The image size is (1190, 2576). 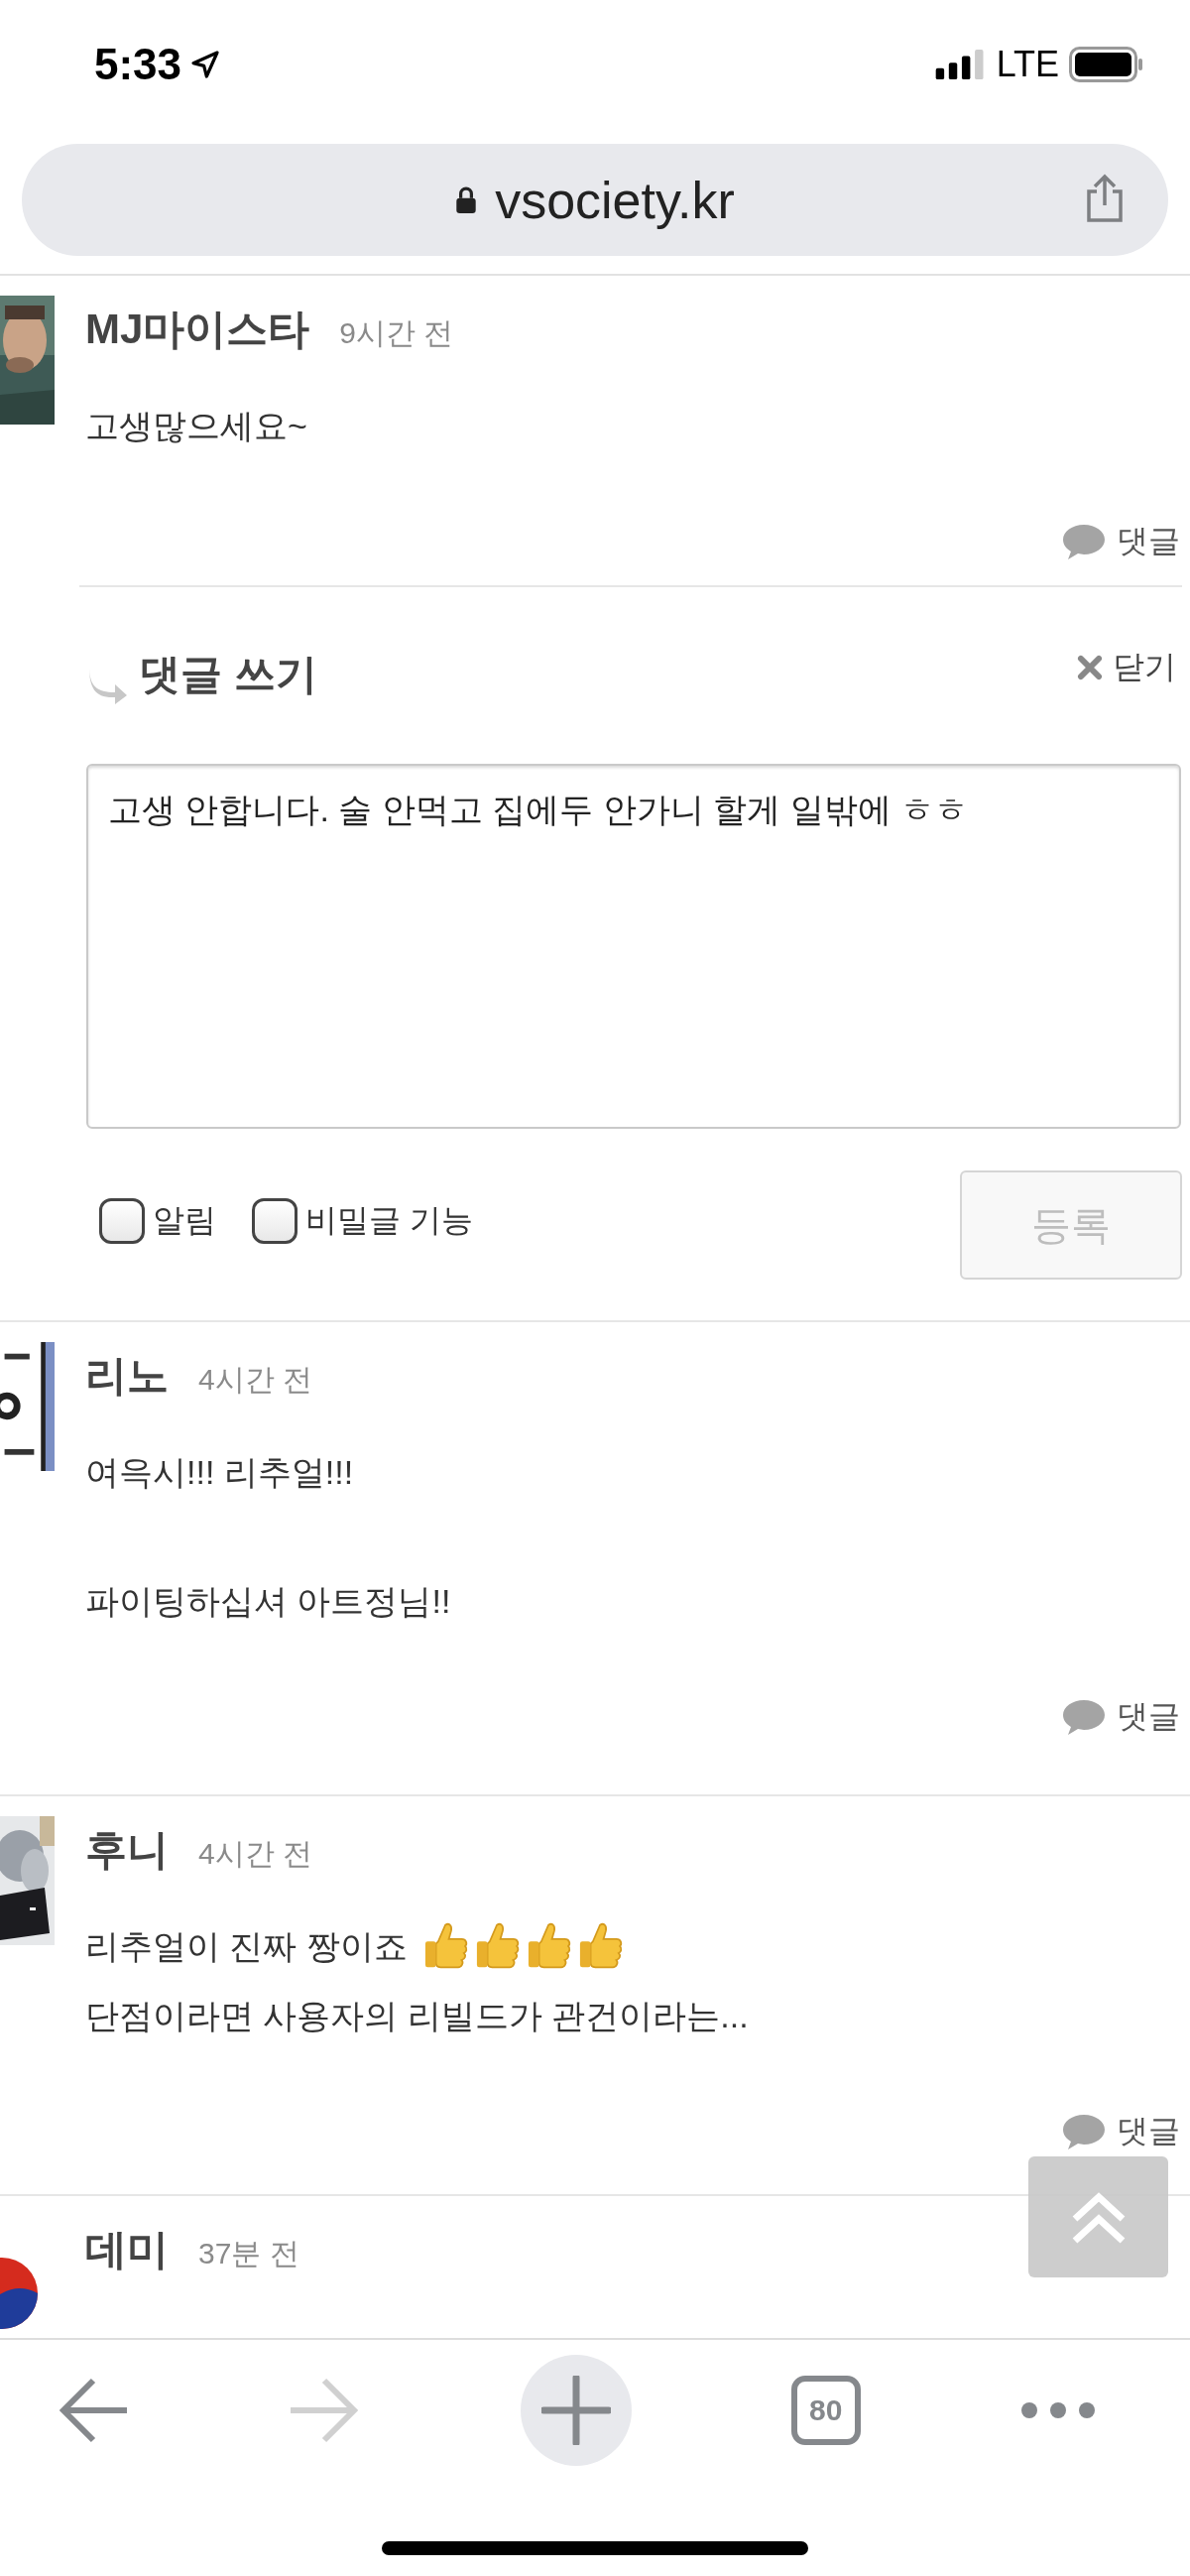 I want to click on comment-time: 37분 전, so click(x=248, y=2253).